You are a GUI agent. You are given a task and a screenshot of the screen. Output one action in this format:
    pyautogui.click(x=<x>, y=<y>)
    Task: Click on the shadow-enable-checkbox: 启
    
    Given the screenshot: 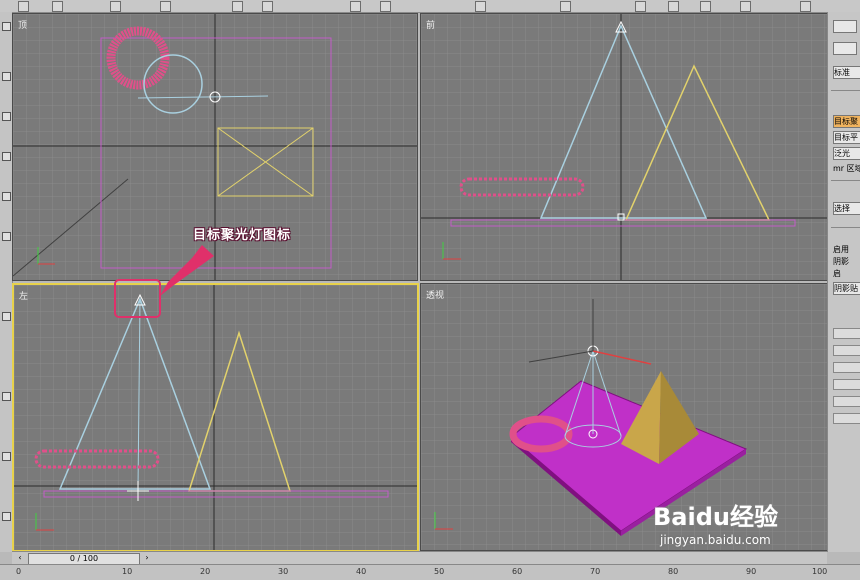 What is the action you would take?
    pyautogui.click(x=846, y=273)
    